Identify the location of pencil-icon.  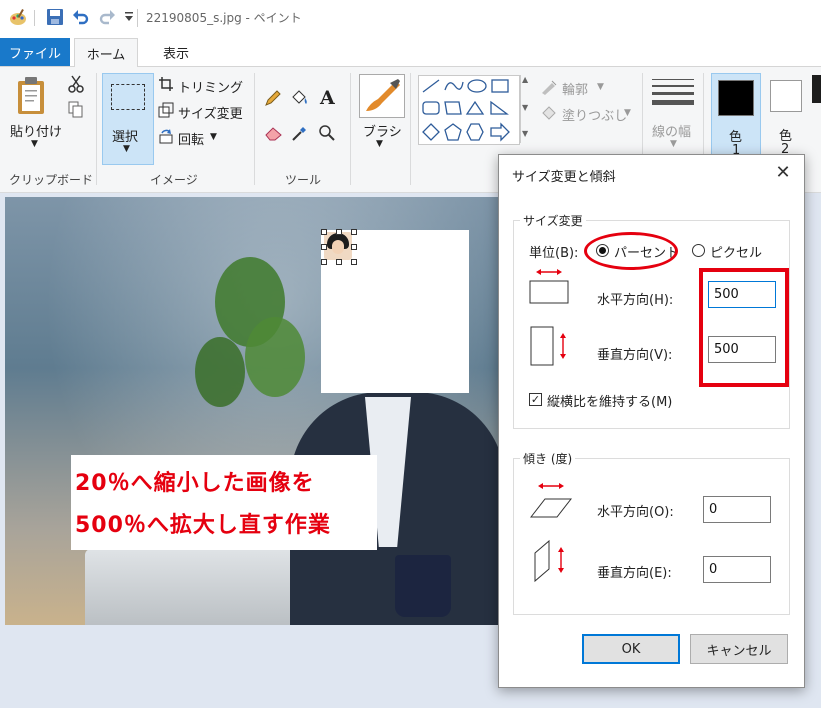
(273, 99).